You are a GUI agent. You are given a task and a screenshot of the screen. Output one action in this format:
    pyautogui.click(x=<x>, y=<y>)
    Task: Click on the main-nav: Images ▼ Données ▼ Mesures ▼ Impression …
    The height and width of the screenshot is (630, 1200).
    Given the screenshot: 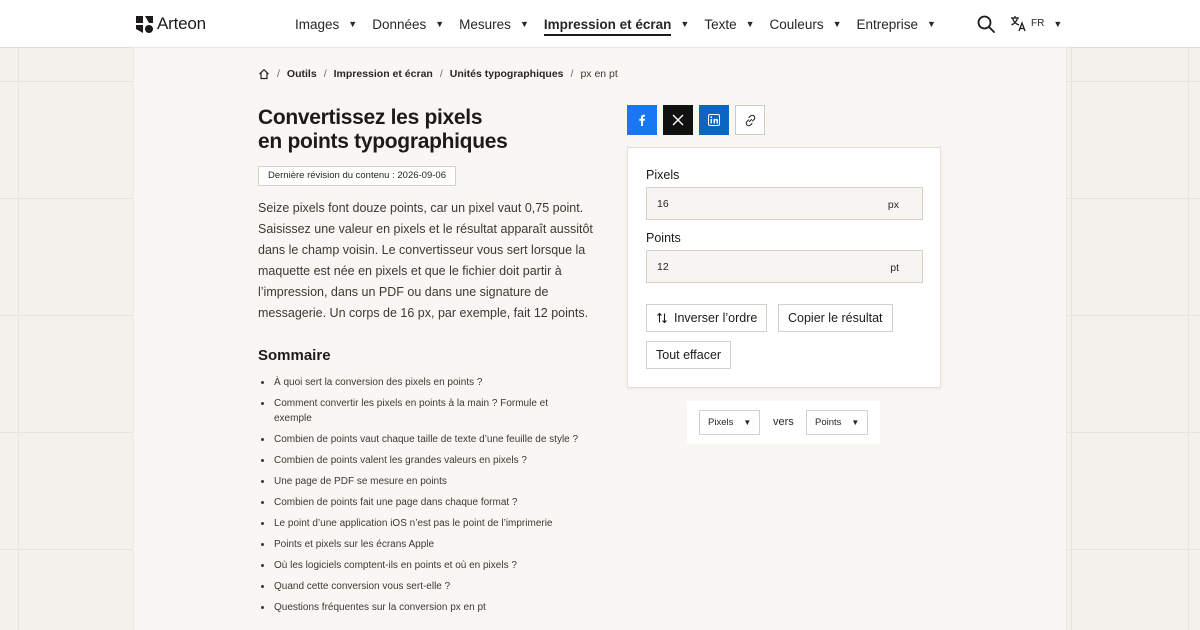 What is the action you would take?
    pyautogui.click(x=623, y=24)
    